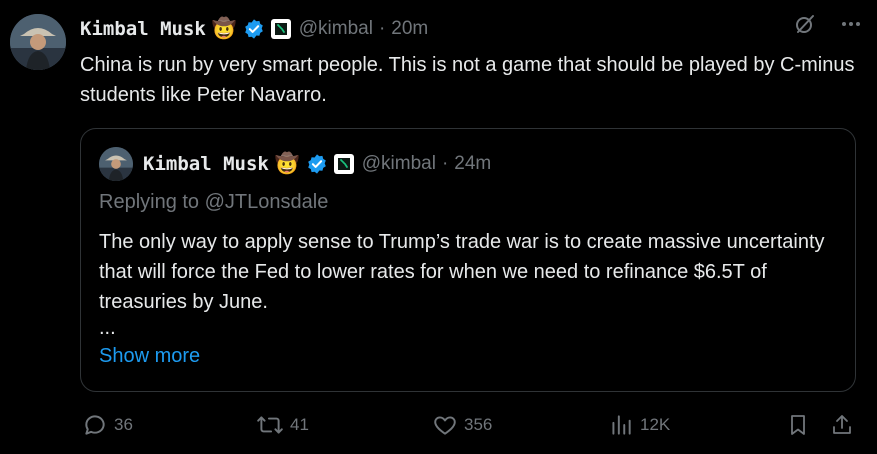  Describe the element at coordinates (213, 202) in the screenshot. I see `replying-to: Replying to @JTLonsdale` at that location.